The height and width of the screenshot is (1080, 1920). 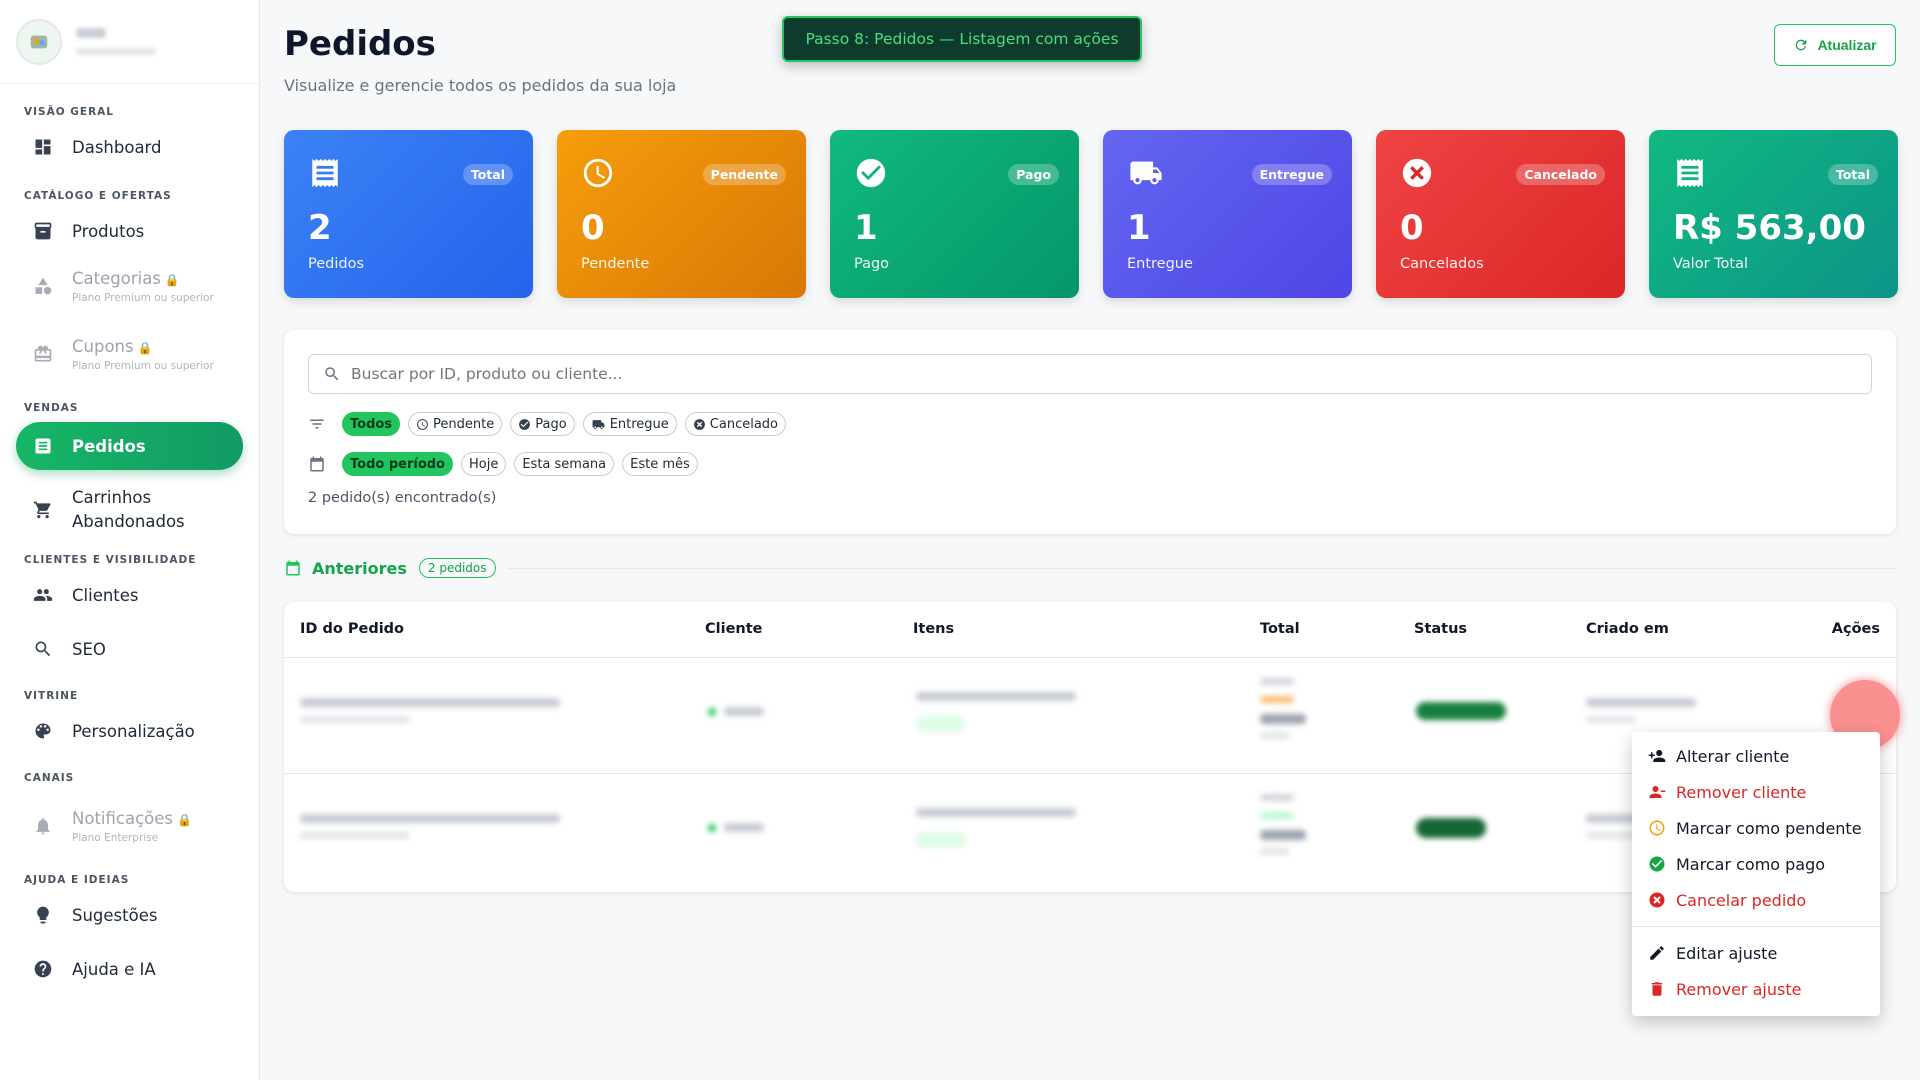 What do you see at coordinates (464, 424) in the screenshot?
I see `chip-label: Pendente` at bounding box center [464, 424].